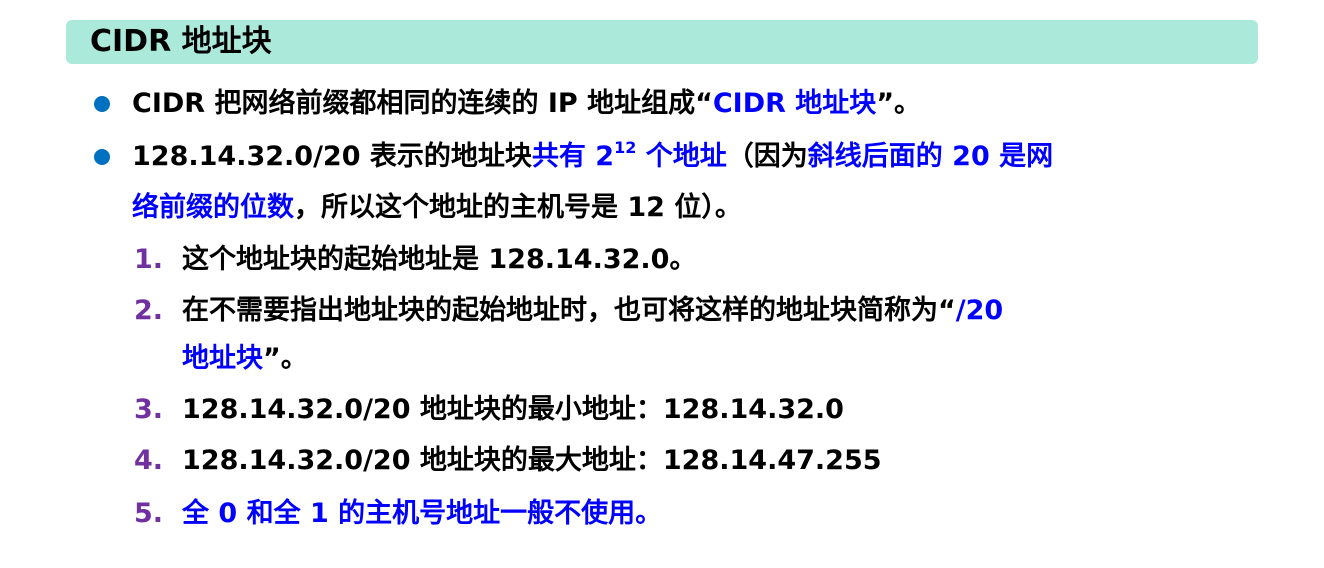 The image size is (1324, 568). I want to click on slide-title: CIDR 地址块, so click(181, 41).